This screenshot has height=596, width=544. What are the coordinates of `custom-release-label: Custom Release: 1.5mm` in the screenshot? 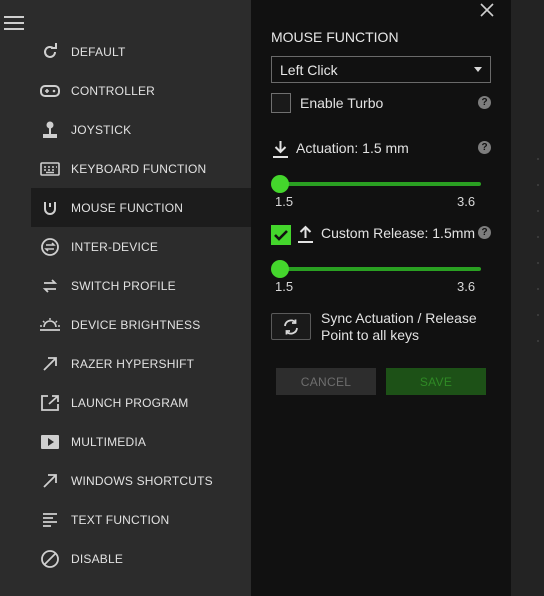 It's located at (398, 233).